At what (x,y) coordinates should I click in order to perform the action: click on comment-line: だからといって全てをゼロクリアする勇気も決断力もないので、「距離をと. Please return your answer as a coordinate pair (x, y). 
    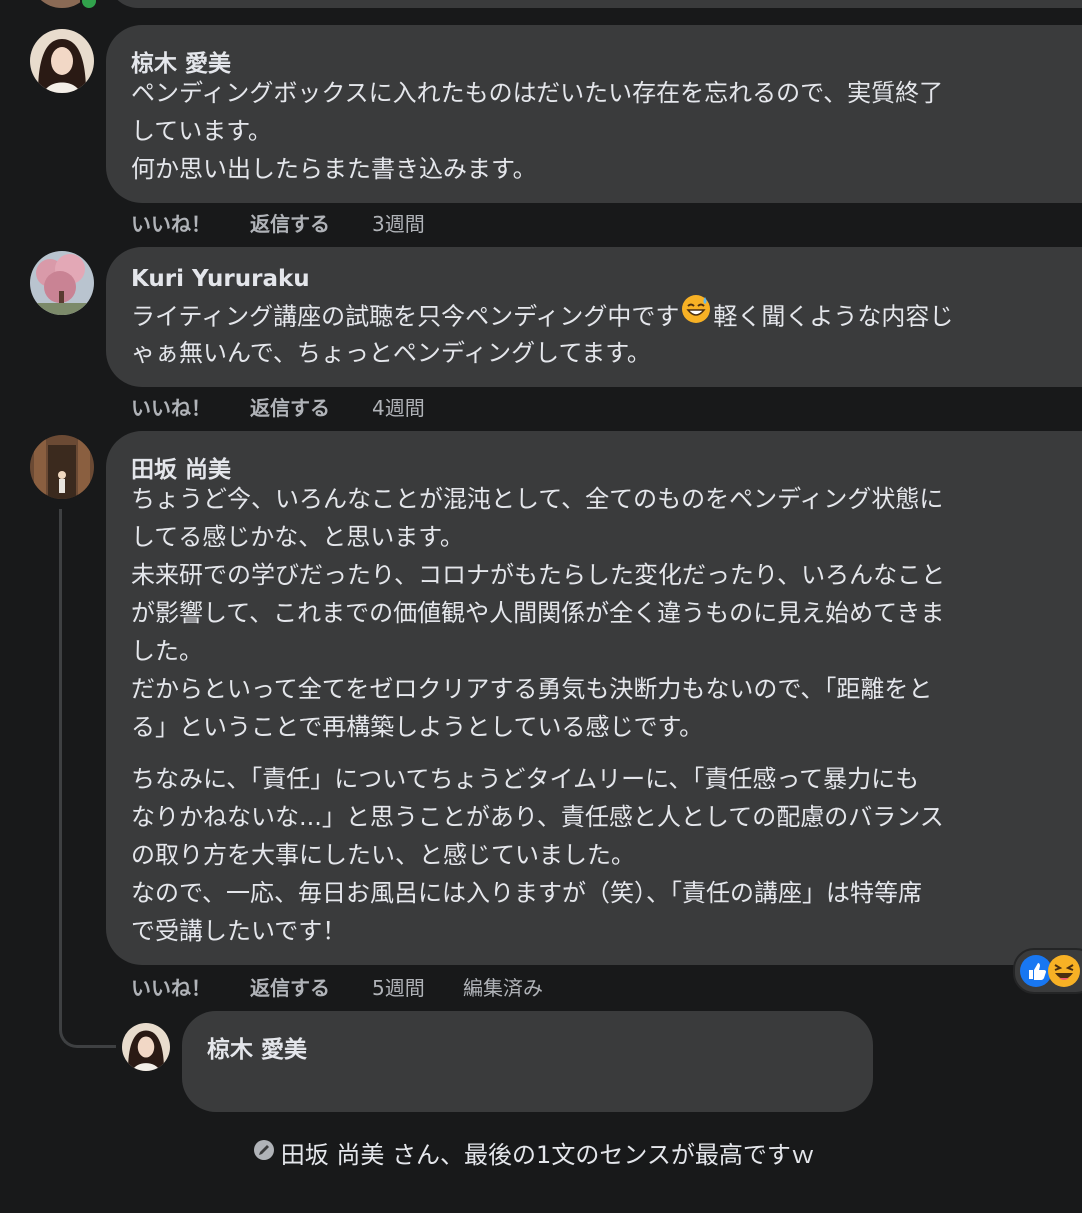
    Looking at the image, I should click on (532, 689).